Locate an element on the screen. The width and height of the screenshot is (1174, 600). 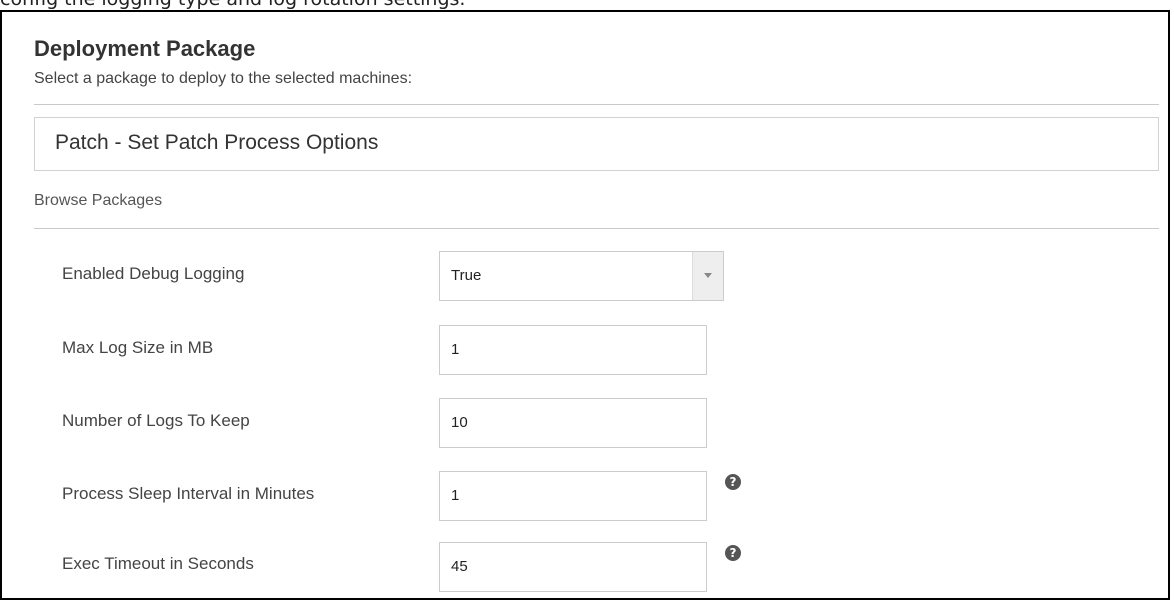
sleep-interval-input: 1 is located at coordinates (573, 496).